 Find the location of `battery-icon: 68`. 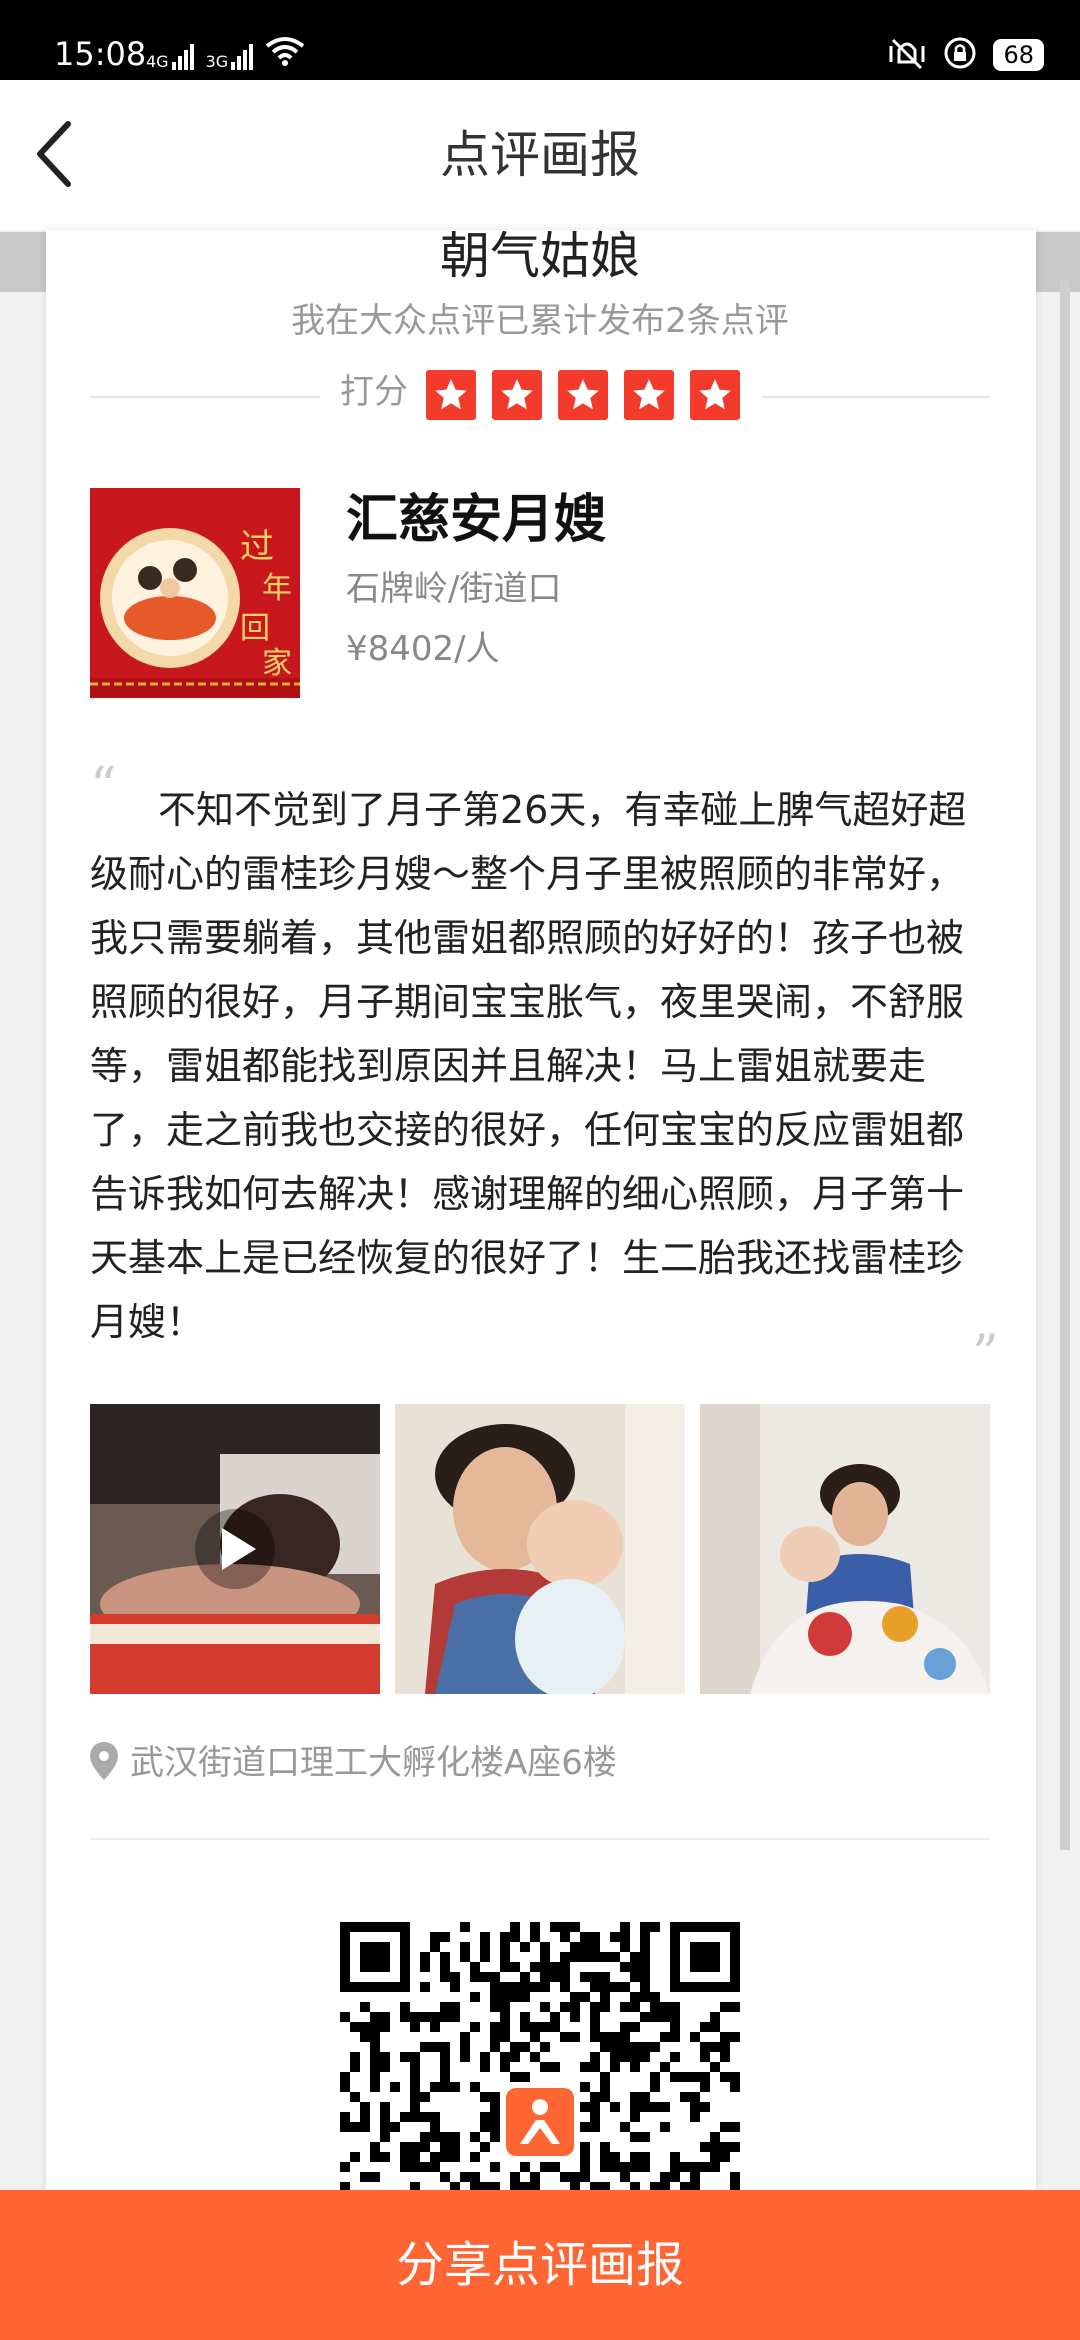

battery-icon: 68 is located at coordinates (1018, 55).